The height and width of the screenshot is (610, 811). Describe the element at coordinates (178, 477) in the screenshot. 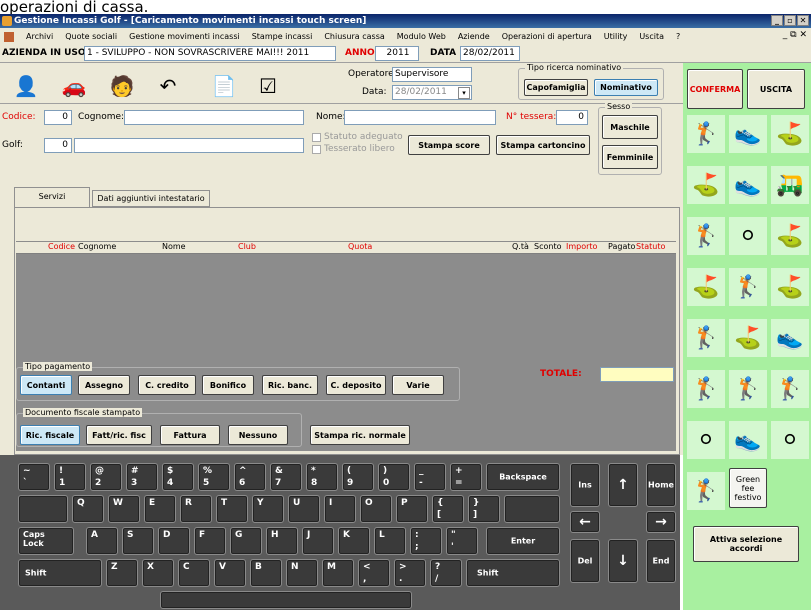

I see `key: $4` at that location.